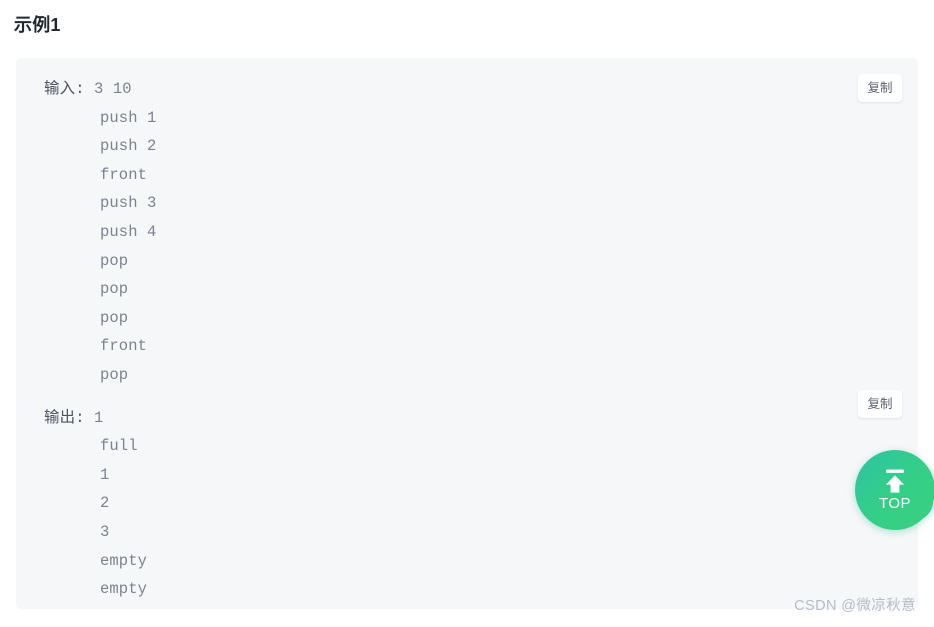 This screenshot has width=934, height=627. I want to click on page-title: 示例1, so click(37, 25).